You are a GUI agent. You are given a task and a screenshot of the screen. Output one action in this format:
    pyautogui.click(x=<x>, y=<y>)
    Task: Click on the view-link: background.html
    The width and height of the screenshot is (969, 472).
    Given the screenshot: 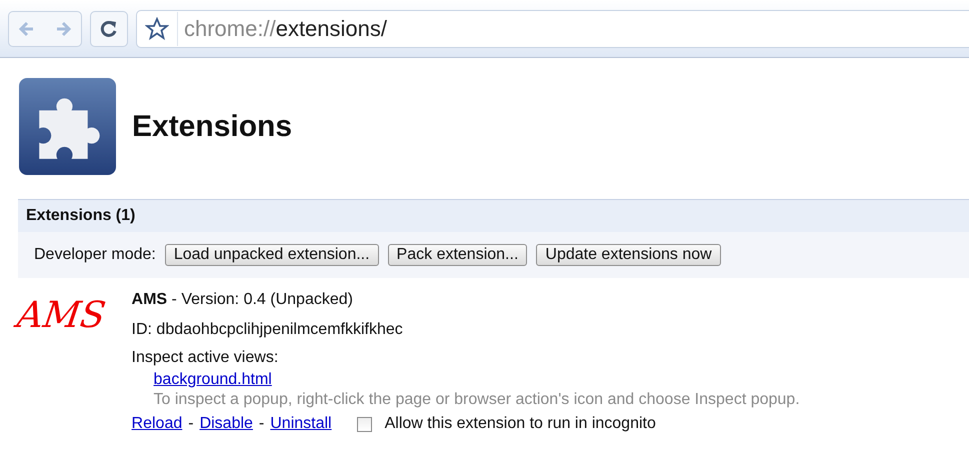 What is the action you would take?
    pyautogui.click(x=213, y=379)
    